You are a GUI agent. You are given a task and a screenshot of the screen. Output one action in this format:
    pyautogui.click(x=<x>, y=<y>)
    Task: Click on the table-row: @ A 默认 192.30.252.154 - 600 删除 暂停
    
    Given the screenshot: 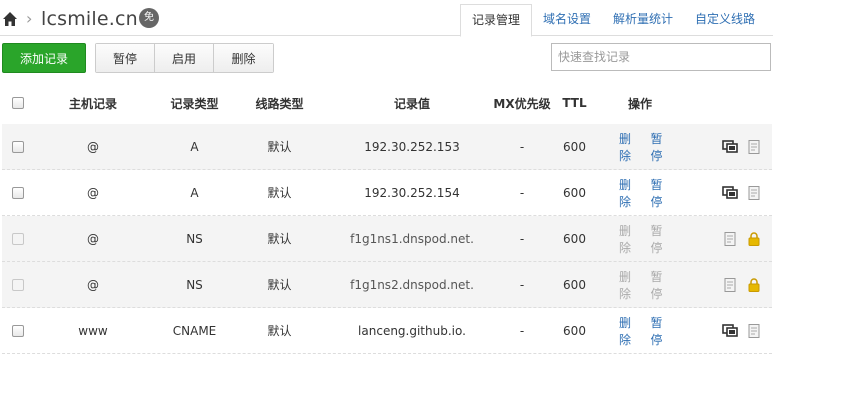 What is the action you would take?
    pyautogui.click(x=387, y=193)
    